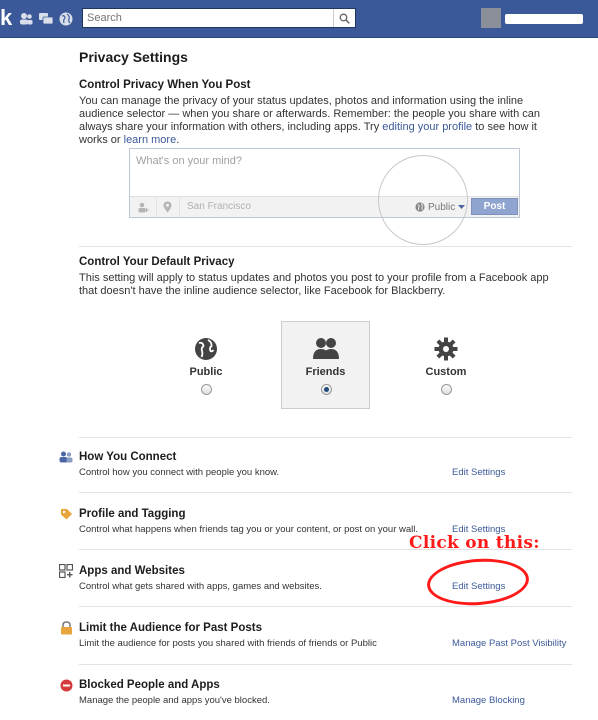 This screenshot has height=720, width=598. I want to click on search-input, so click(203, 18).